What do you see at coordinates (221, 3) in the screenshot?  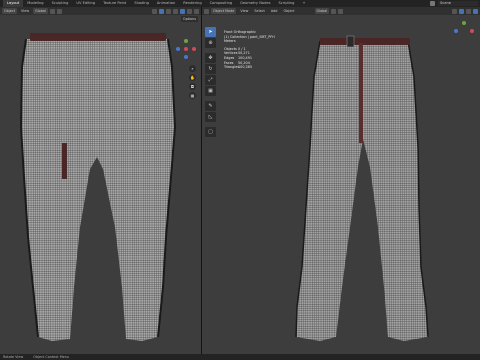 I see `workspace-tab: Compositing` at bounding box center [221, 3].